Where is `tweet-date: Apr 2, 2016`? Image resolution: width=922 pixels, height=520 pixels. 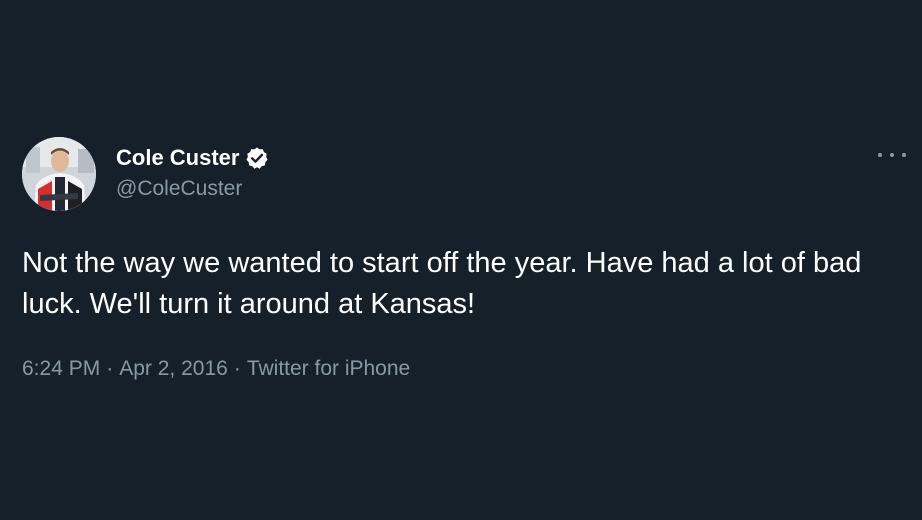 tweet-date: Apr 2, 2016 is located at coordinates (173, 369).